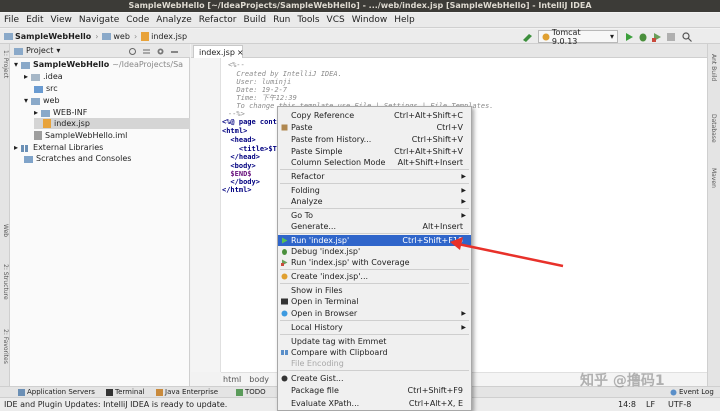  What do you see at coordinates (46, 88) in the screenshot?
I see `tree-item-src: src` at bounding box center [46, 88].